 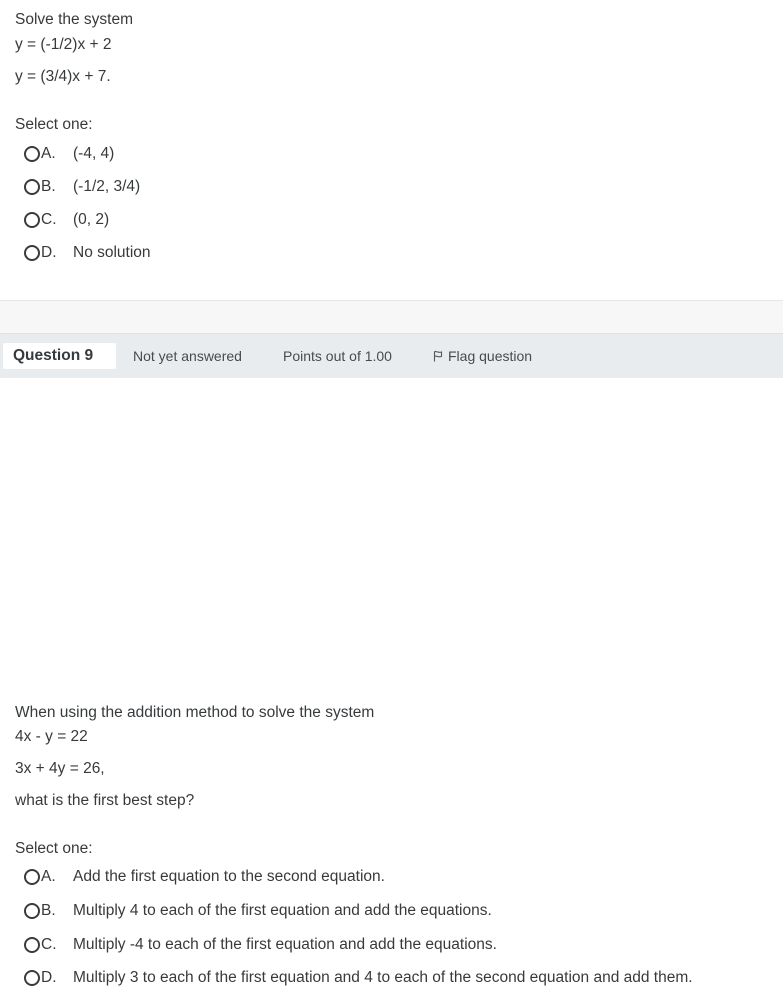 What do you see at coordinates (63, 44) in the screenshot?
I see `equation-1: y = (-1/2)x + 2` at bounding box center [63, 44].